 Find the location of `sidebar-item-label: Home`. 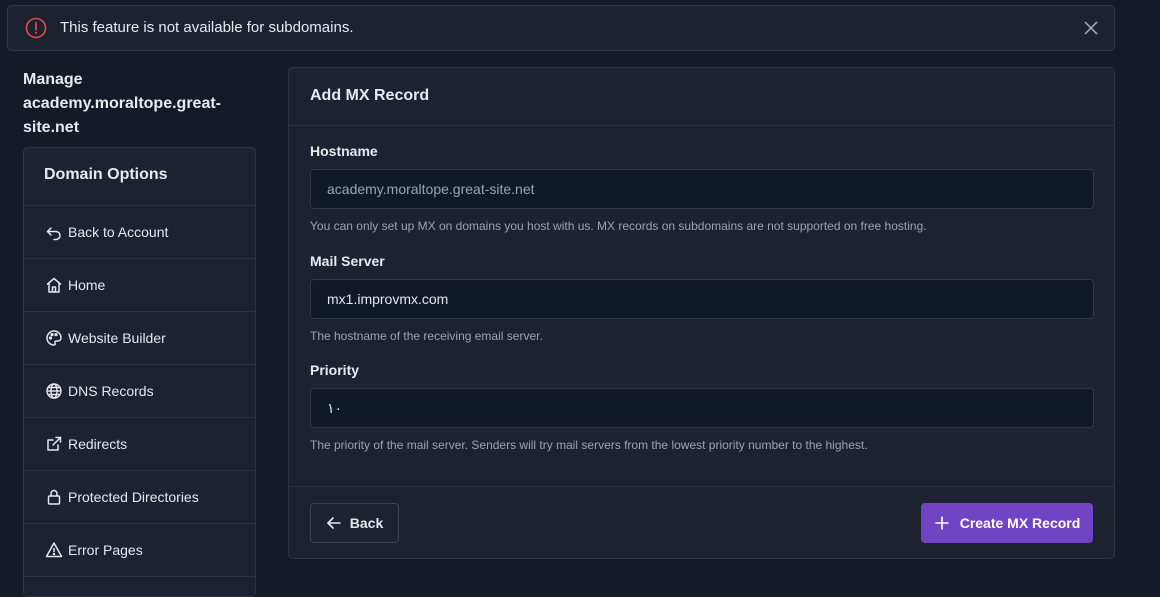

sidebar-item-label: Home is located at coordinates (87, 285).